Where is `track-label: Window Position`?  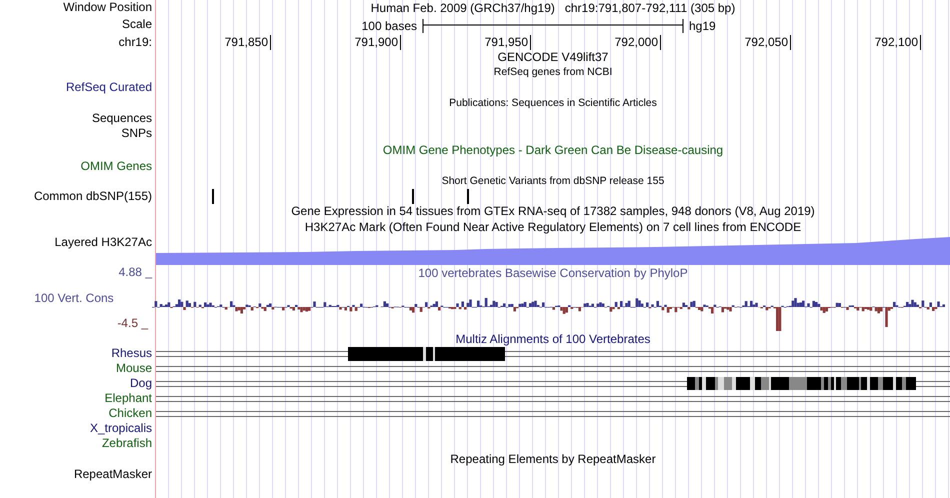 track-label: Window Position is located at coordinates (107, 7).